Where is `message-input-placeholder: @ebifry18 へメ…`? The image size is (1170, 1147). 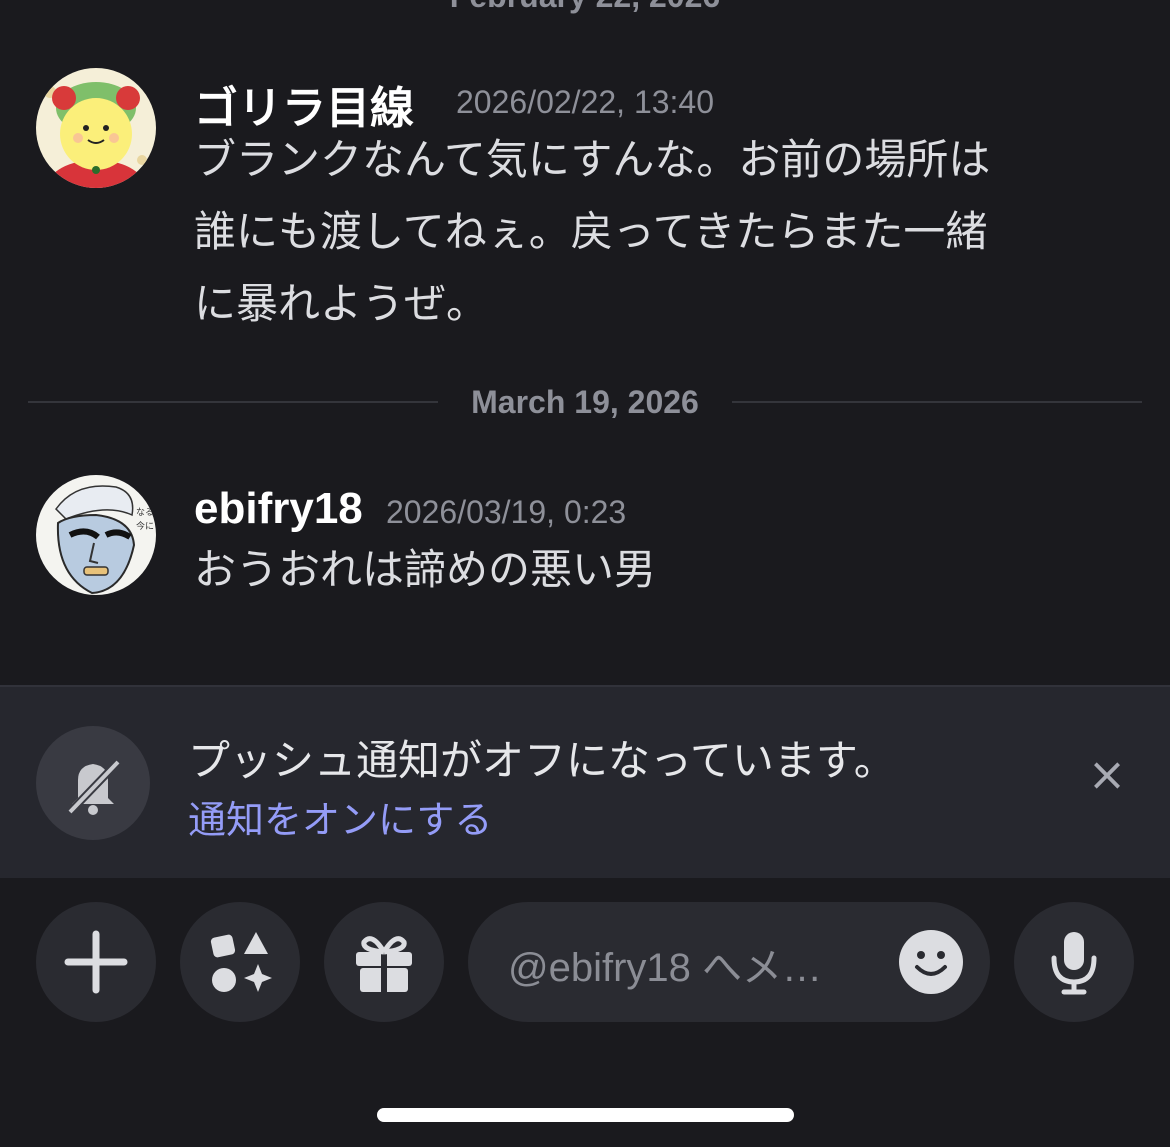 message-input-placeholder: @ebifry18 へメ… is located at coordinates (665, 968).